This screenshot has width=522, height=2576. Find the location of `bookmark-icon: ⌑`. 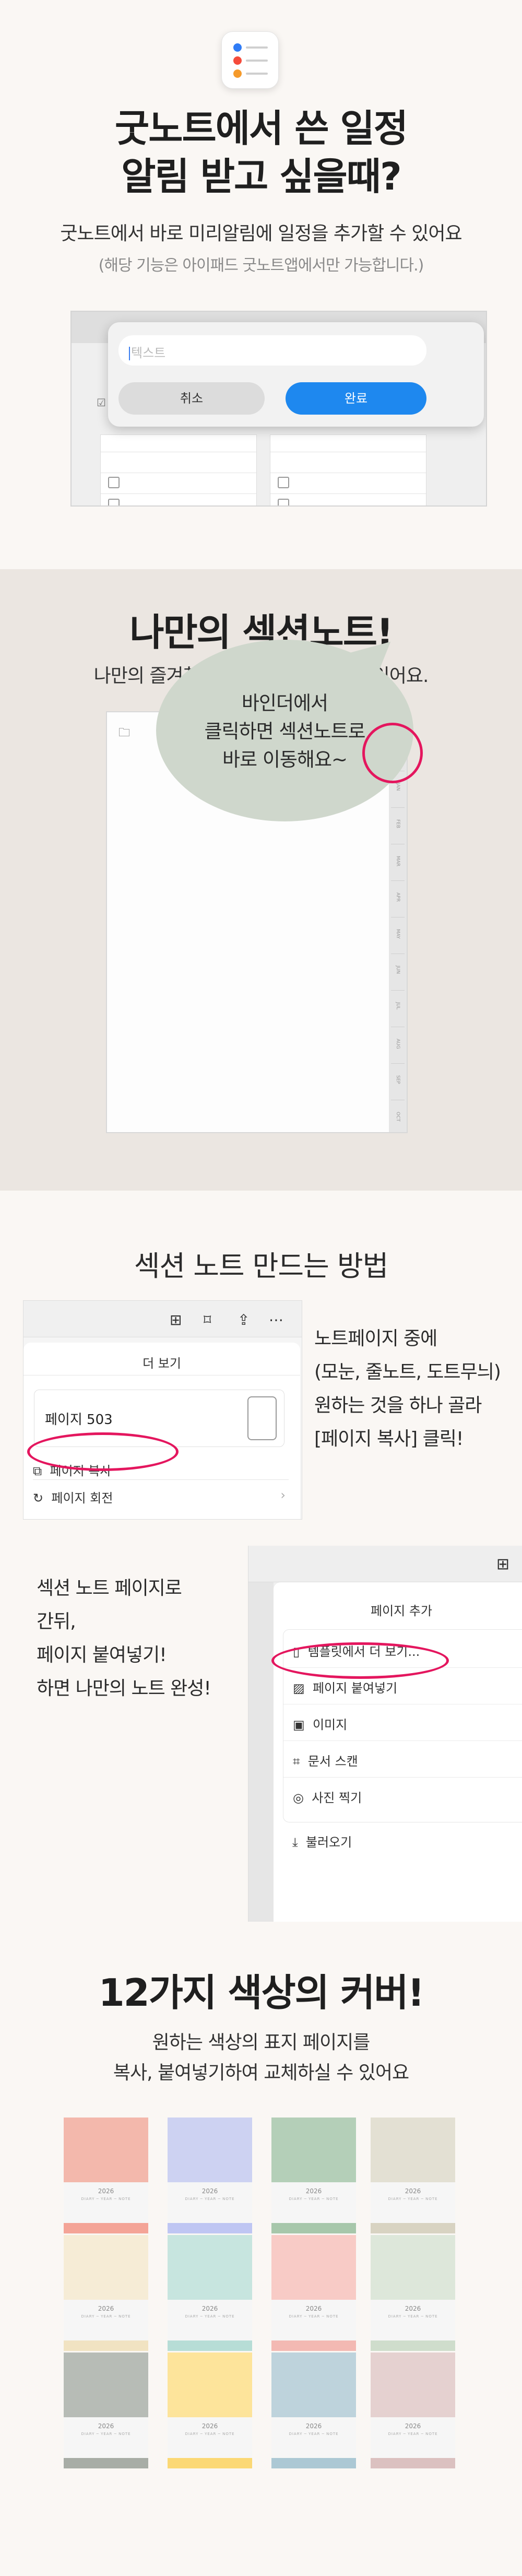

bookmark-icon: ⌑ is located at coordinates (207, 1319).